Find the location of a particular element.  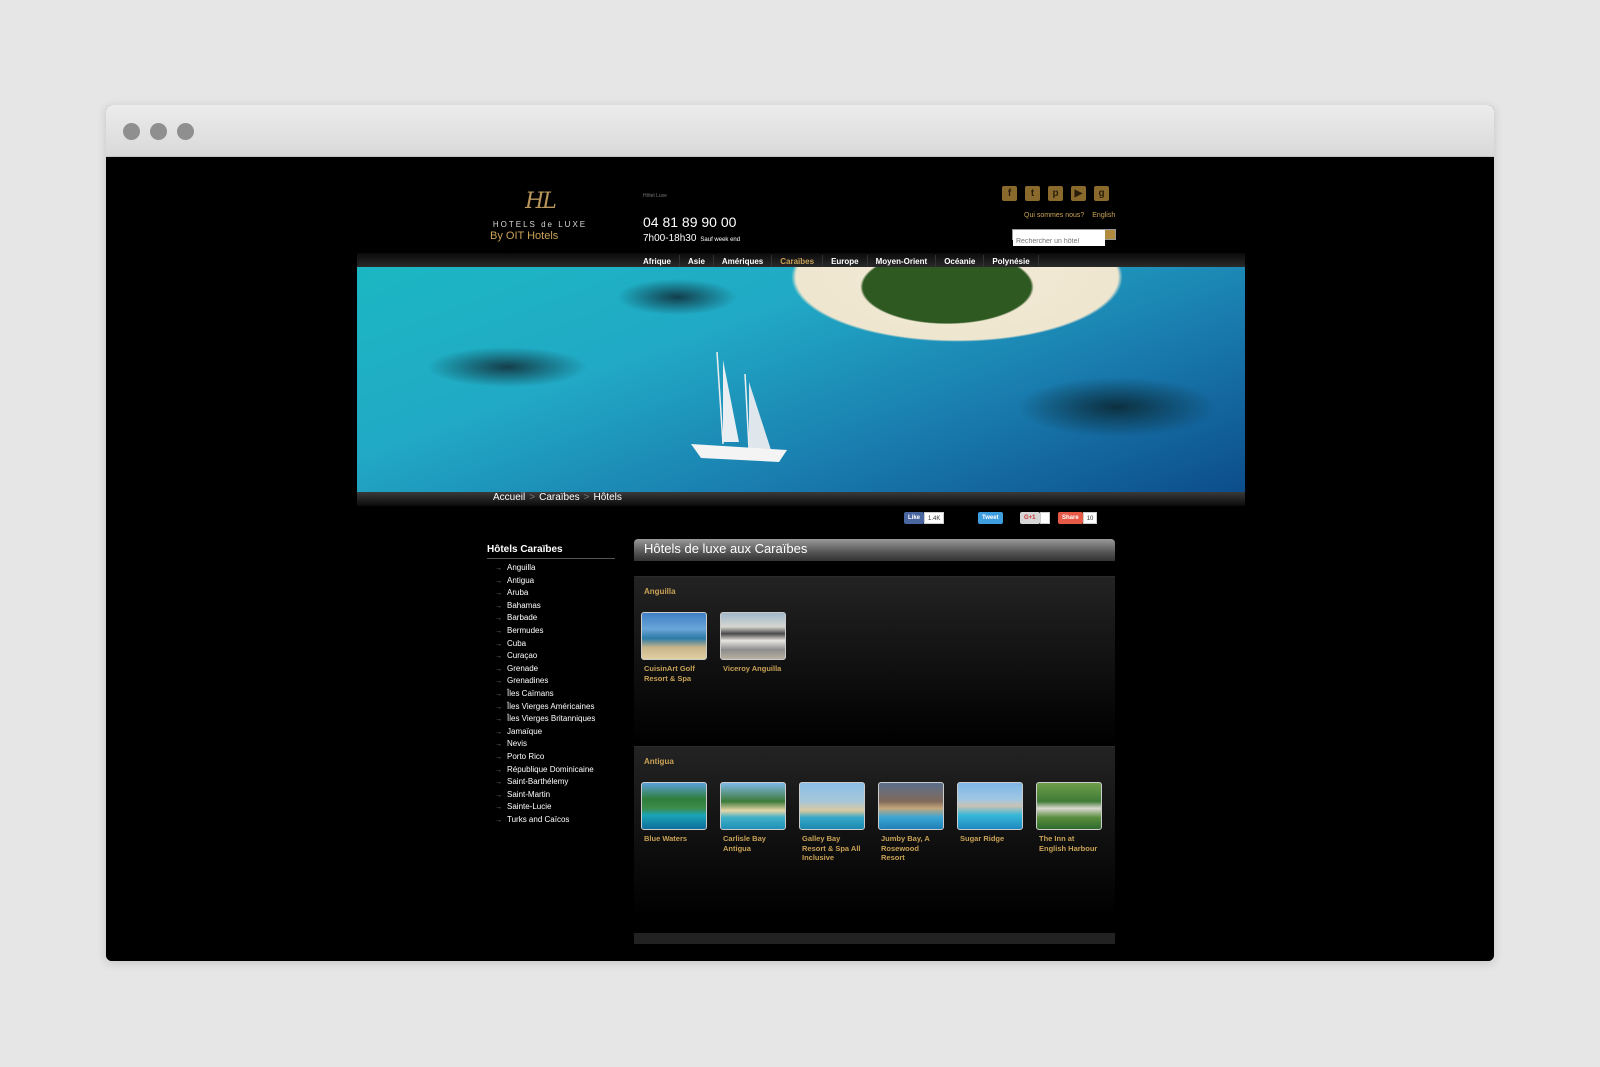

sidebar-item-label: Îles Vierges Américaines is located at coordinates (550, 706).